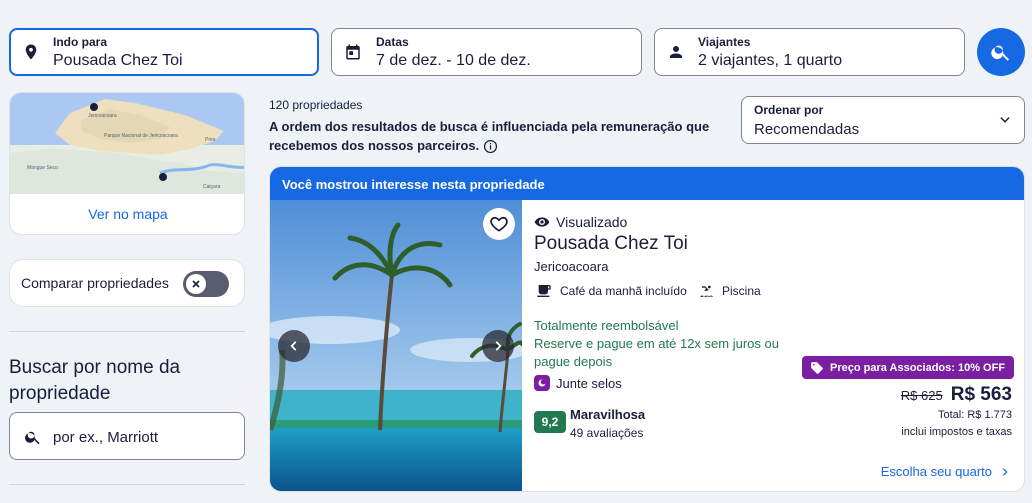 This screenshot has height=503, width=1032. What do you see at coordinates (918, 367) in the screenshot?
I see `member-badge-label: Preço para Associados: 10% OFF` at bounding box center [918, 367].